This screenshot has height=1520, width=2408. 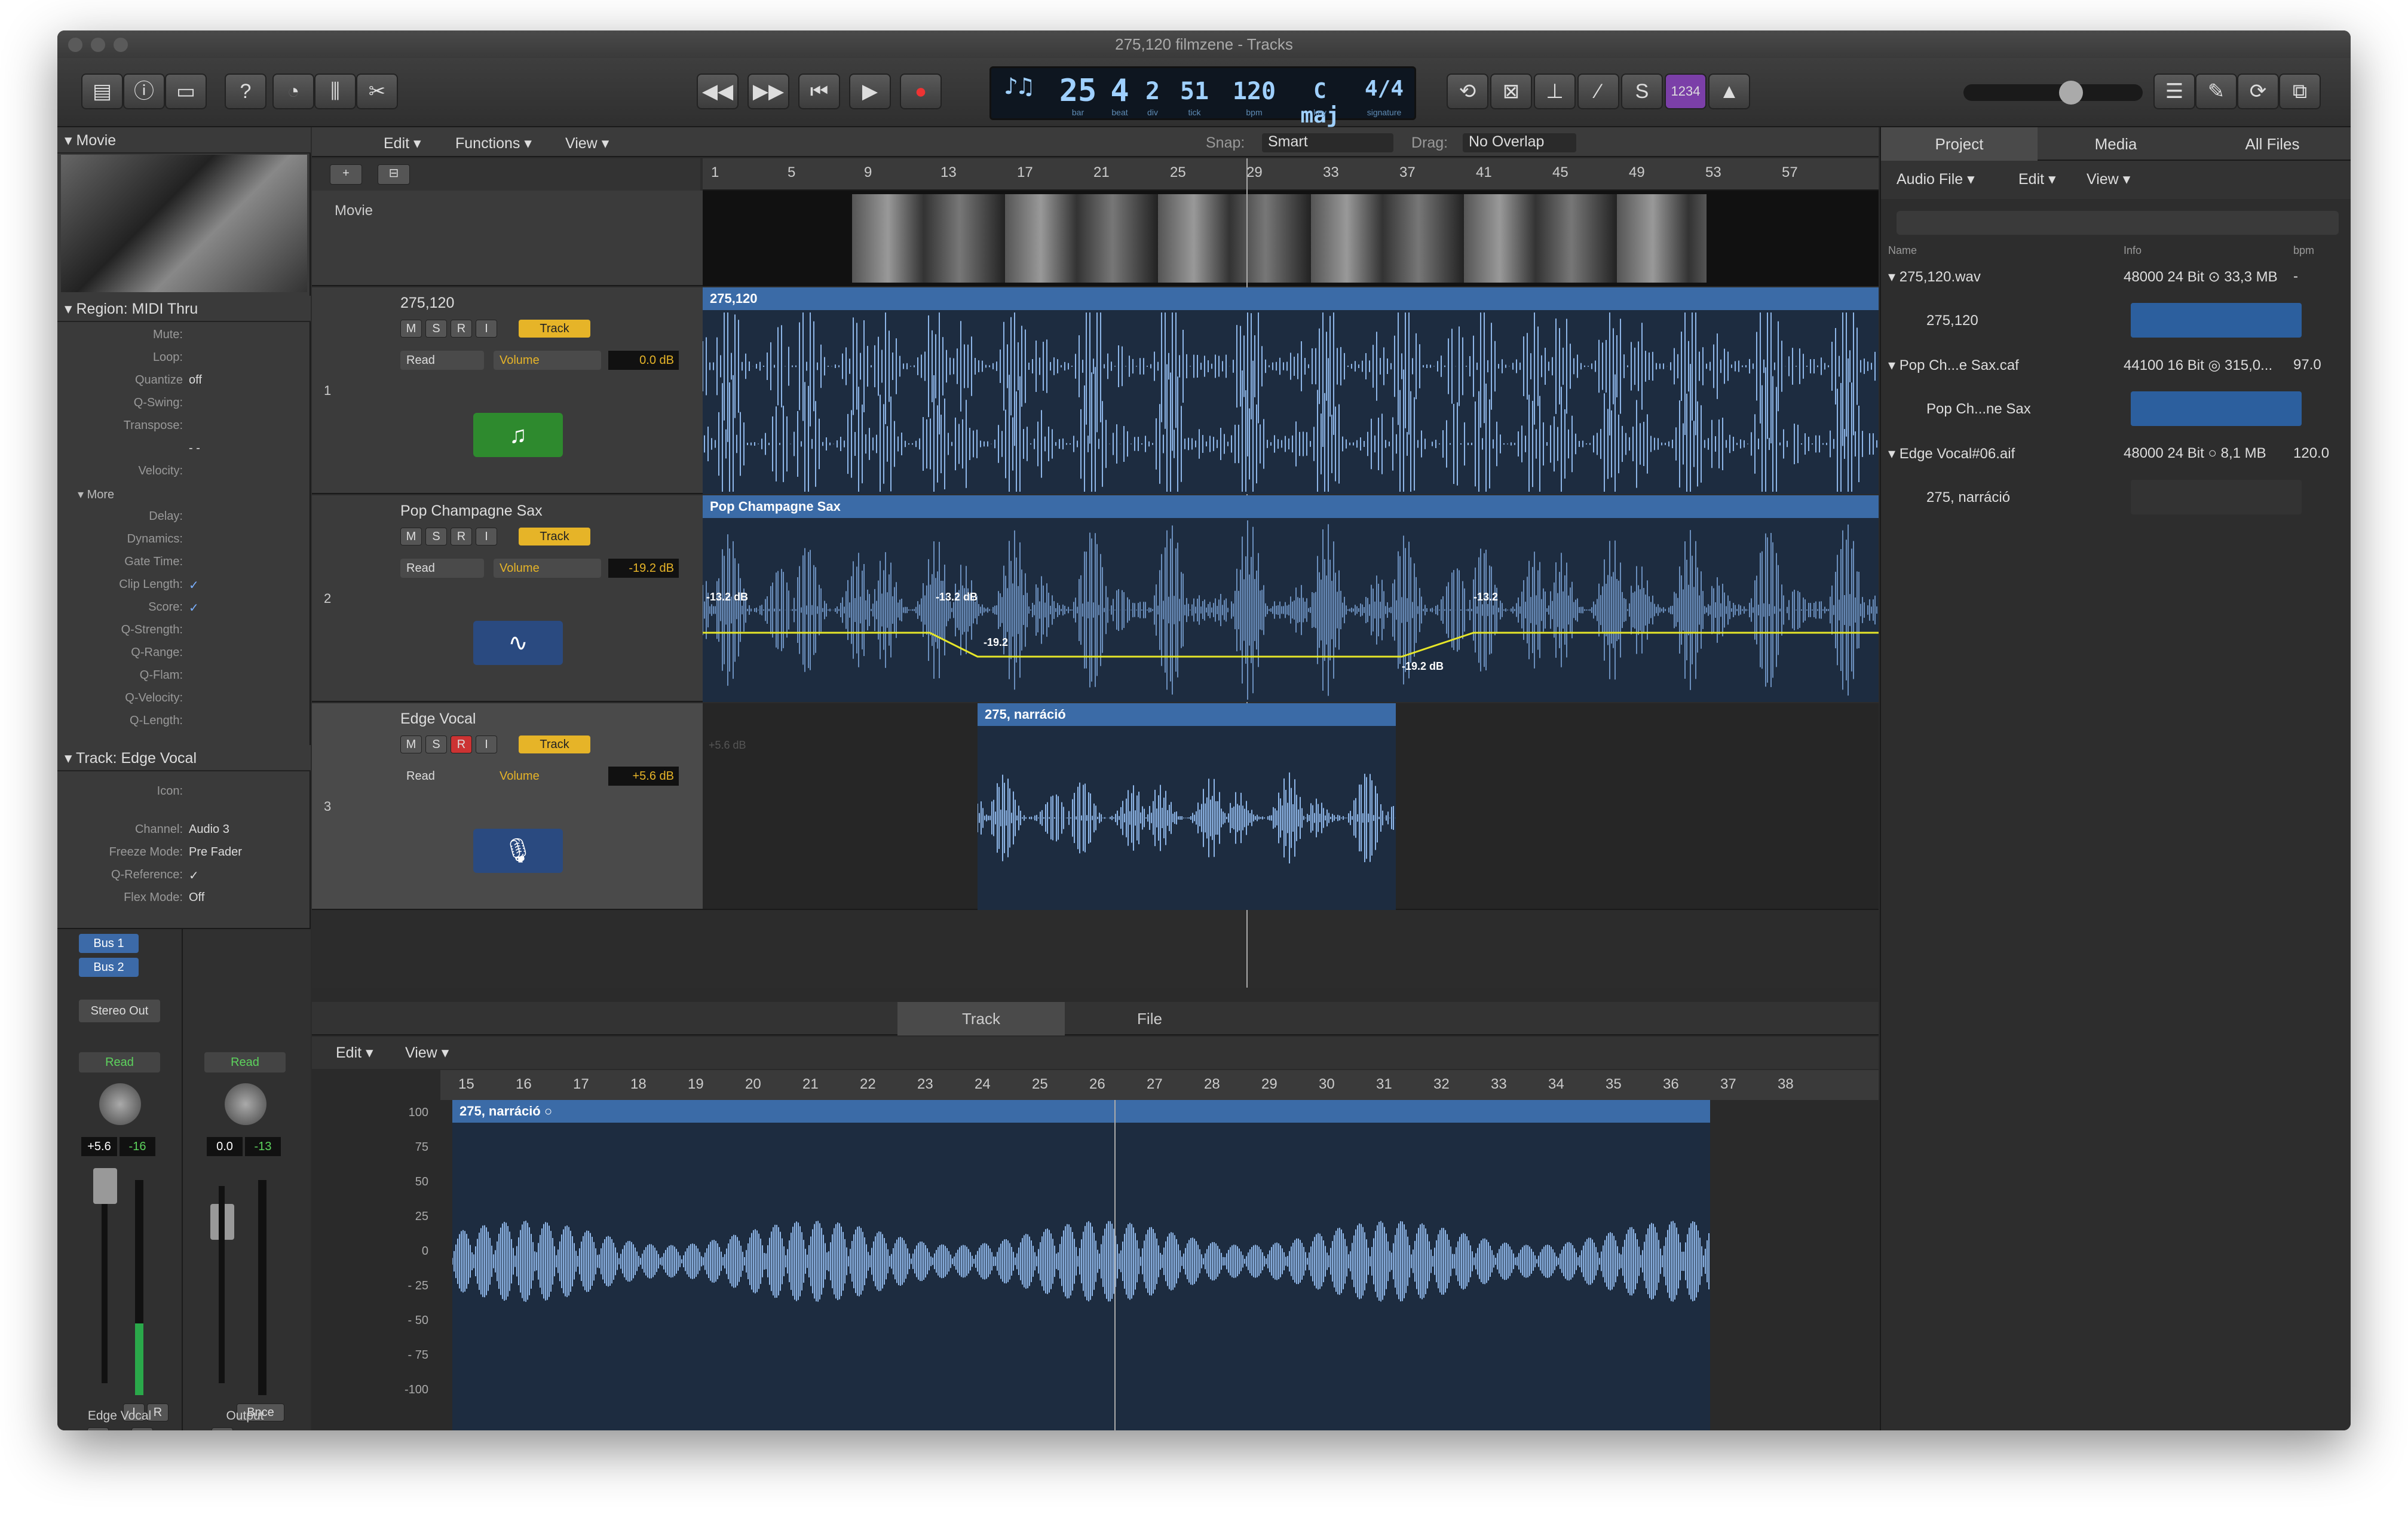 What do you see at coordinates (1291, 298) in the screenshot?
I see `region-header: 275,120` at bounding box center [1291, 298].